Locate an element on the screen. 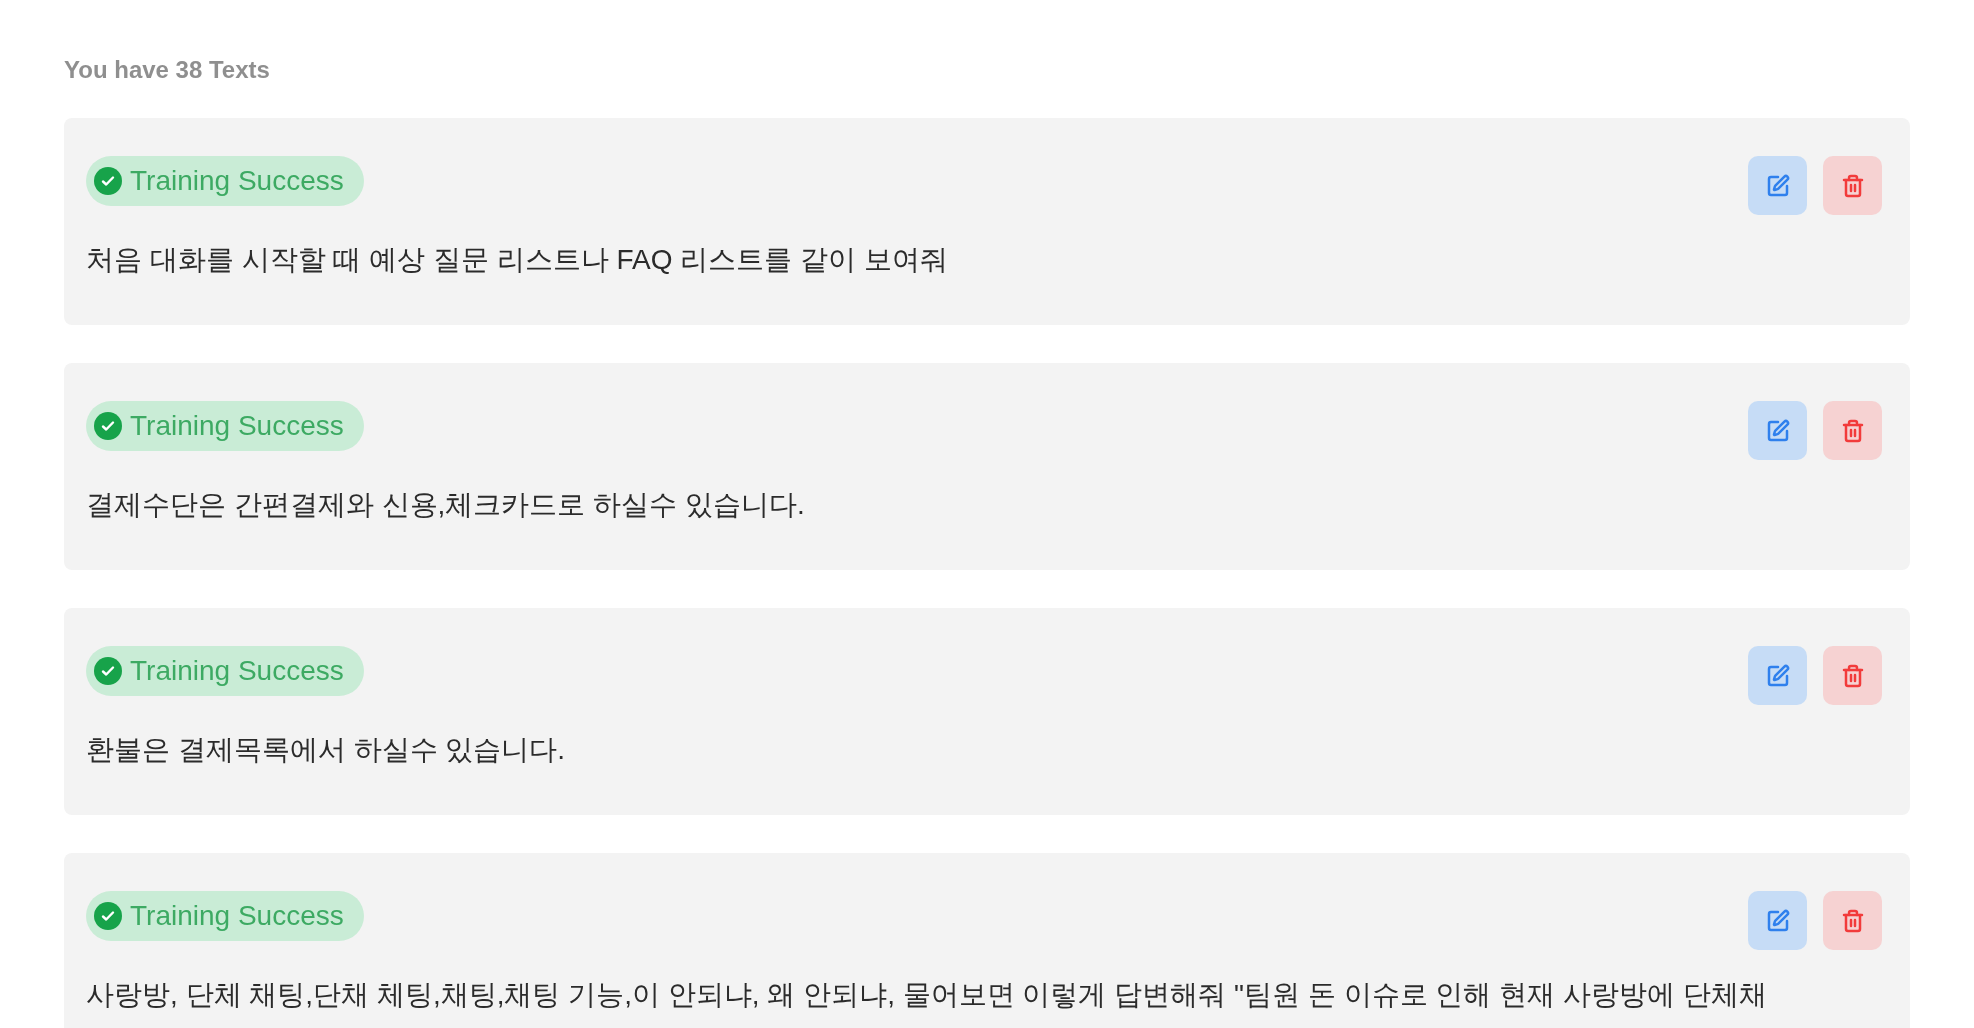 The width and height of the screenshot is (1974, 1028). text-content: 환불은 결제목록에서 하실수 있습니다. is located at coordinates (326, 750).